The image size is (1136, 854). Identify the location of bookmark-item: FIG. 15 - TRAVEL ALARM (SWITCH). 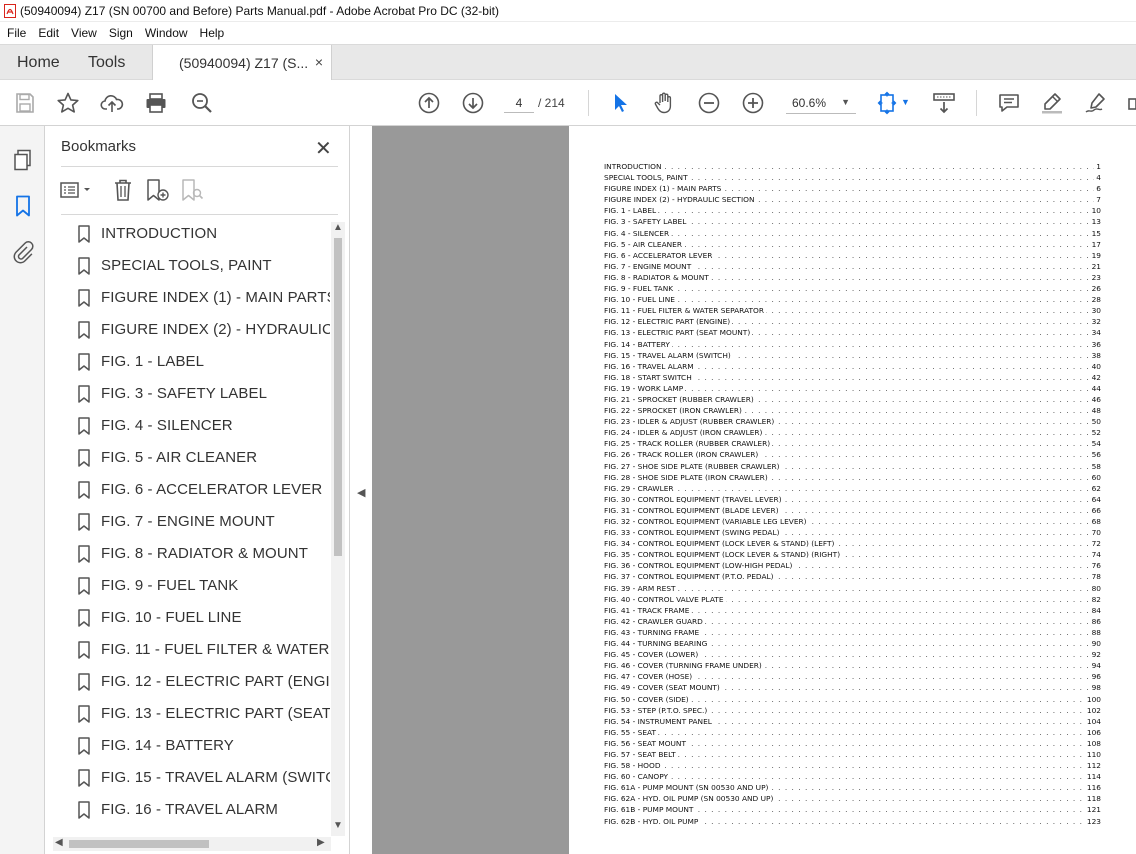
(187, 778).